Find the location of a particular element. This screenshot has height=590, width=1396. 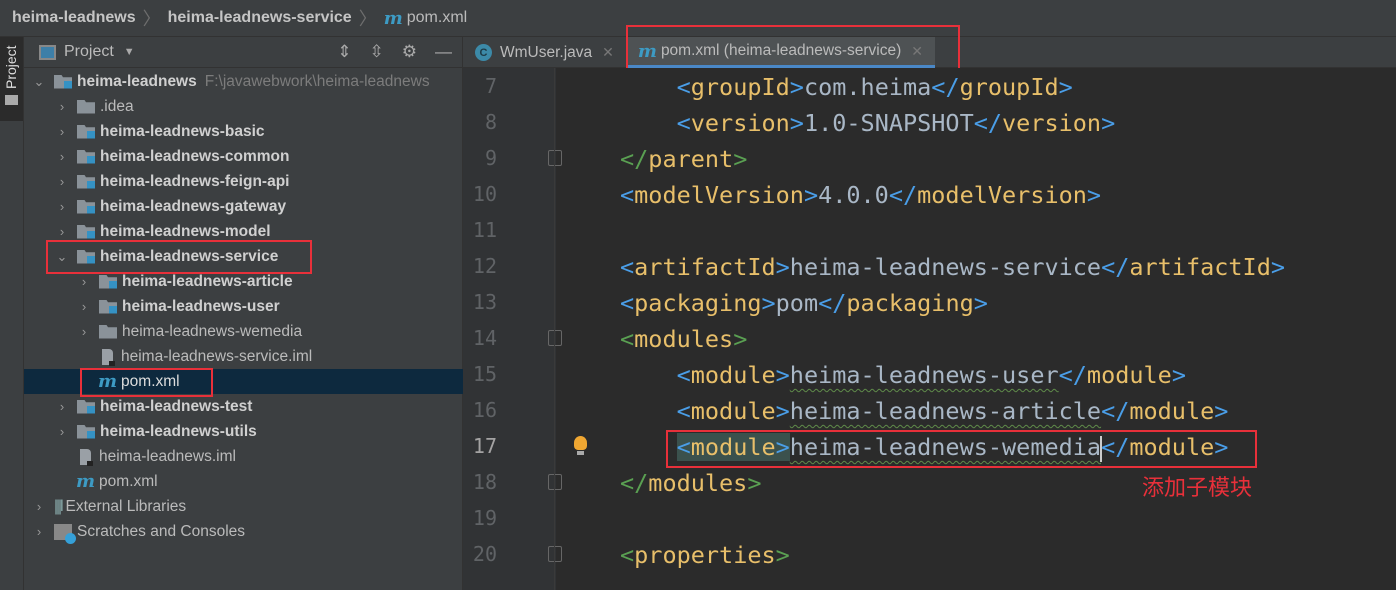

tree-item: m pom.xml is located at coordinates (243, 481).